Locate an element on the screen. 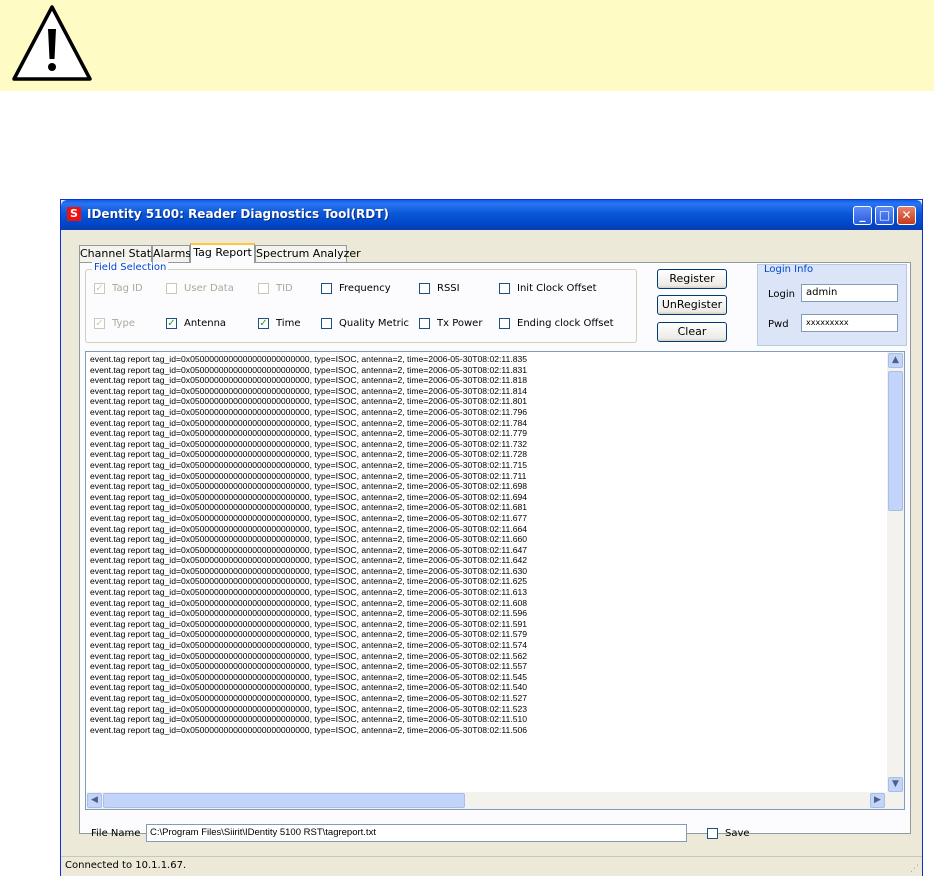  maximize-button: □ is located at coordinates (884, 215).